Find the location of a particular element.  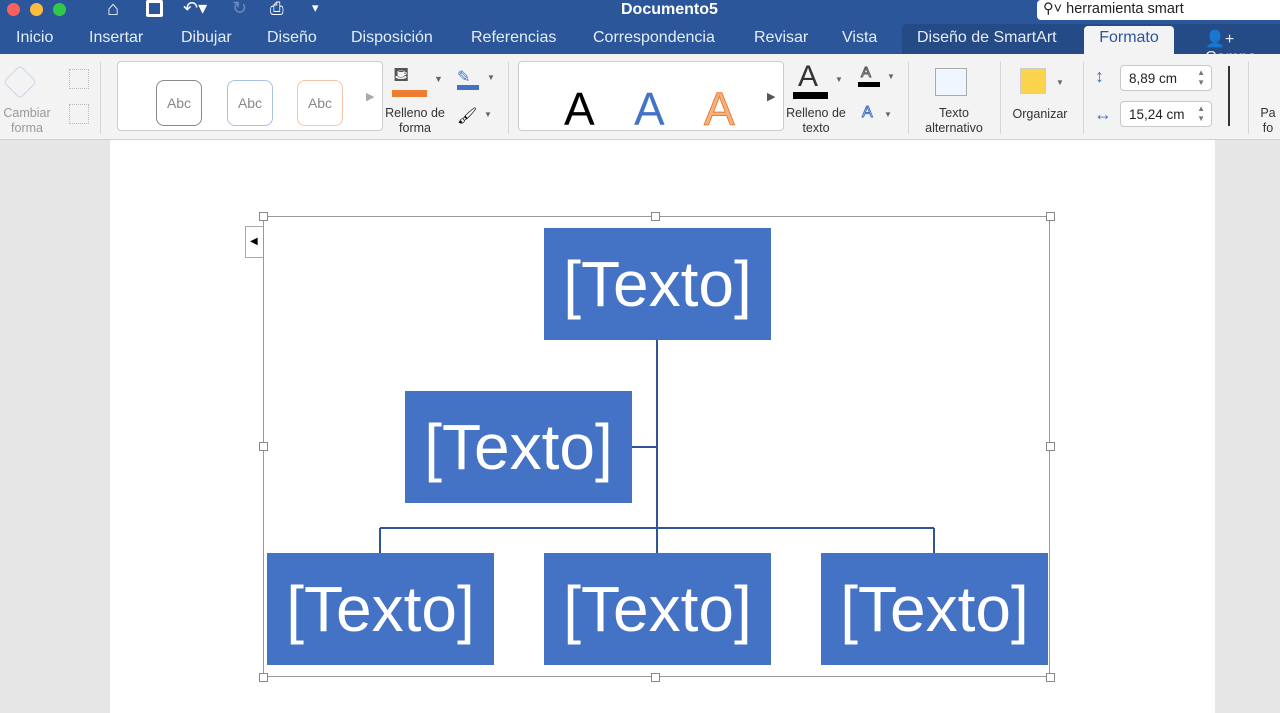

smartart-node-assistant: [Texto] is located at coordinates (518, 447).